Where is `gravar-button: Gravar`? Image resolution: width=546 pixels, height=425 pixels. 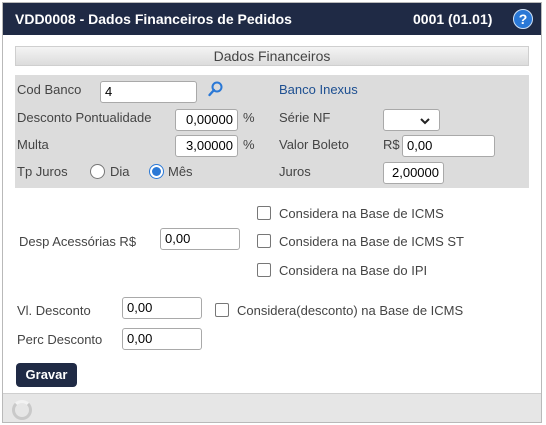
gravar-button: Gravar is located at coordinates (46, 375).